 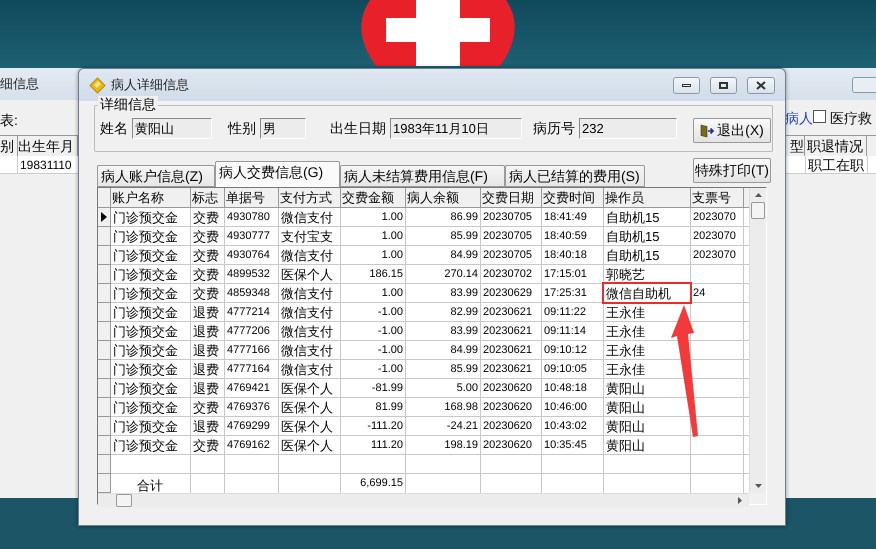 I want to click on checkbox, so click(x=819, y=116).